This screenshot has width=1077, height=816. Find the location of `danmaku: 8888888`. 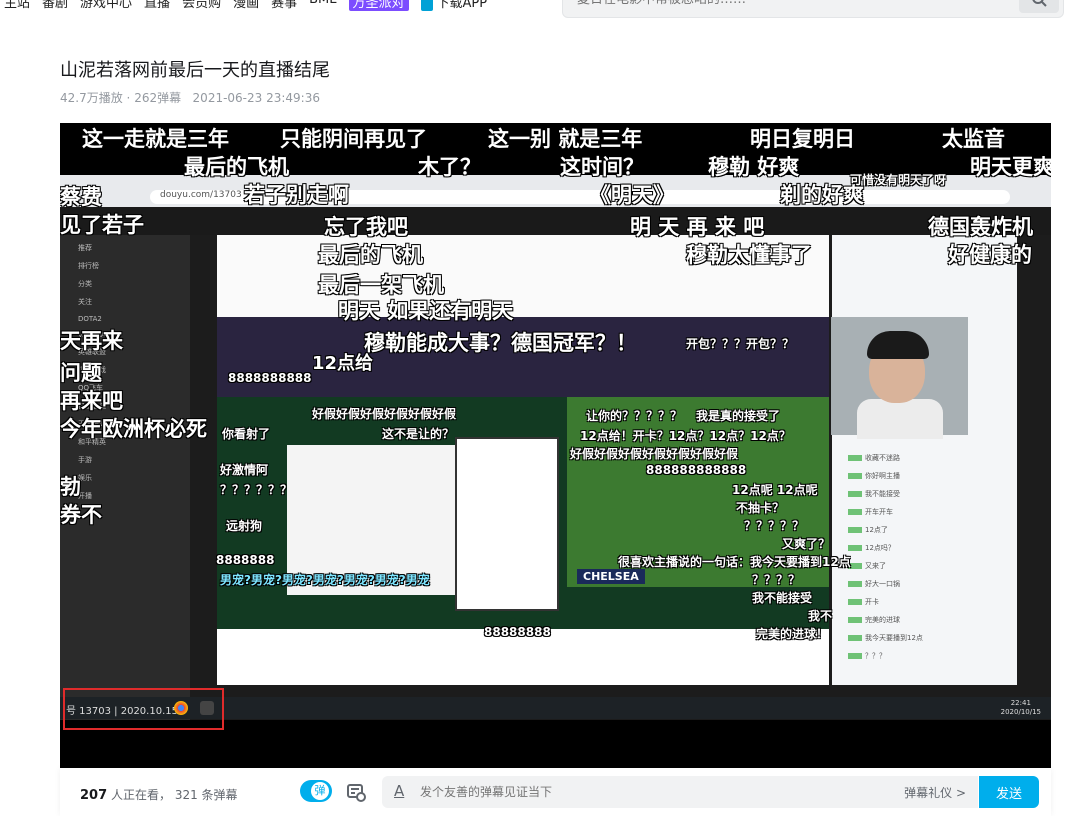

danmaku: 8888888 is located at coordinates (245, 560).